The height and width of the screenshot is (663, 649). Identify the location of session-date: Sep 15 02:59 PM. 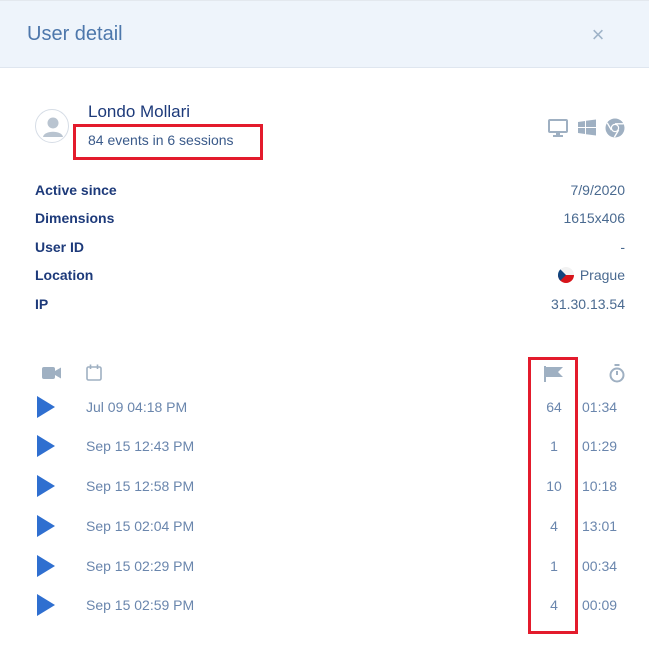
(140, 605).